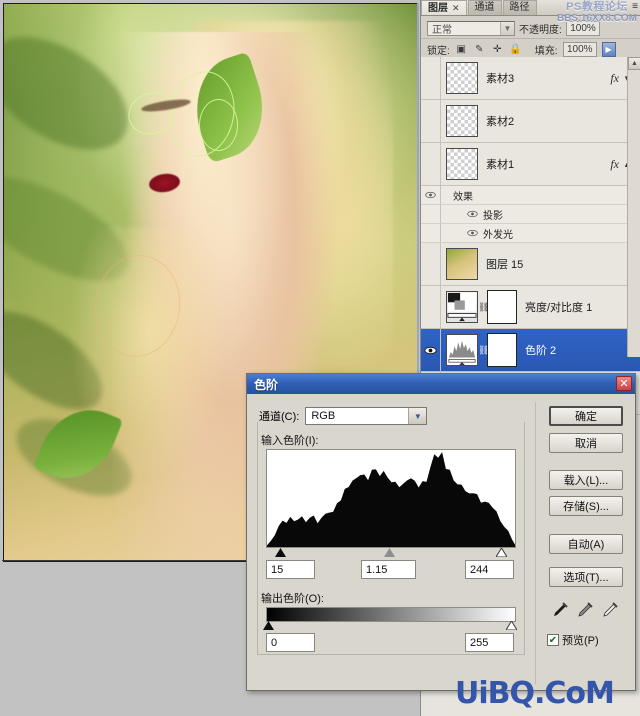 Image resolution: width=640 pixels, height=716 pixels. I want to click on set-white-point-dropper, so click(609, 611).